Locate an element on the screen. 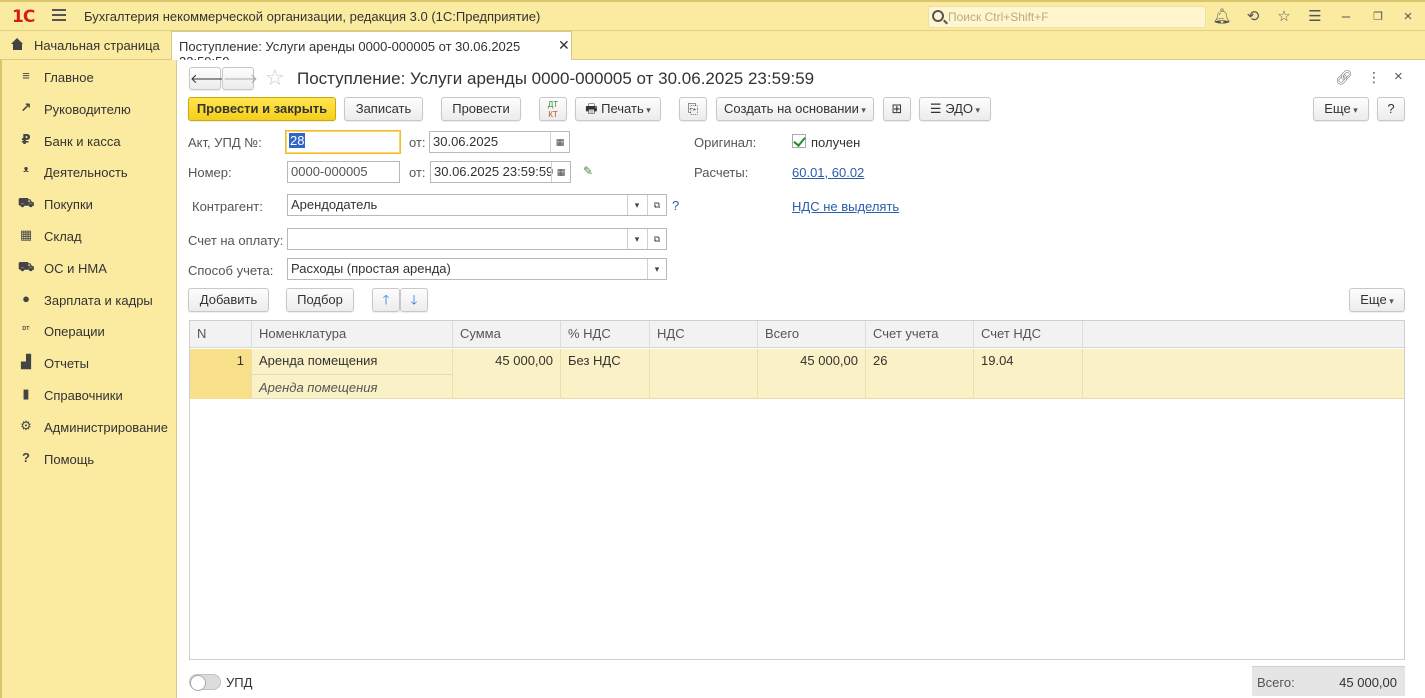 The width and height of the screenshot is (1425, 698). column-header: Счет учета is located at coordinates (920, 334).